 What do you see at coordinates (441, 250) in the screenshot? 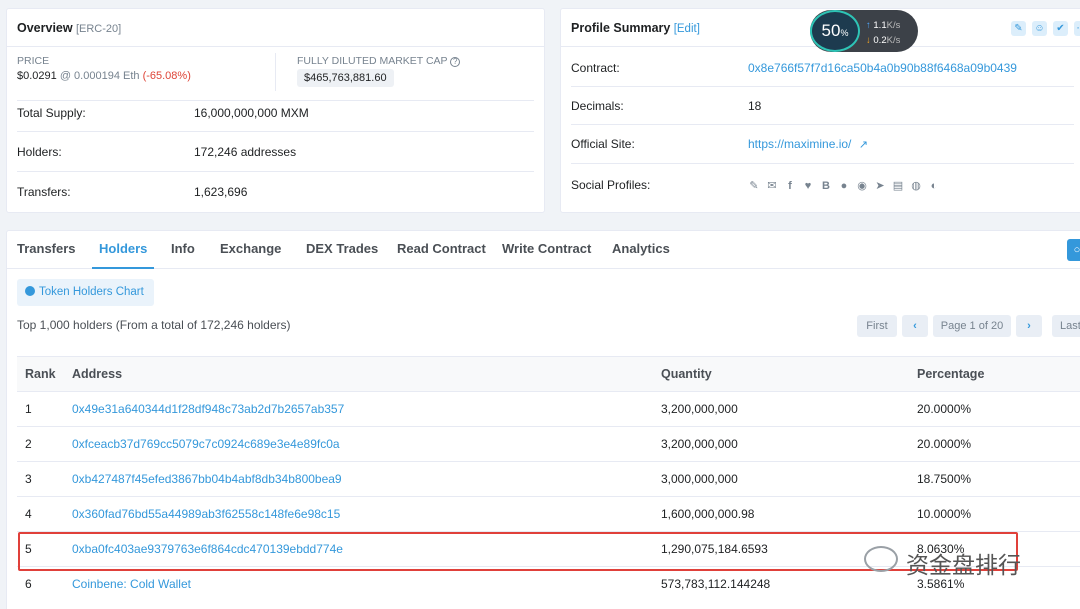
I see `tab-read-contract: Read Contract` at bounding box center [441, 250].